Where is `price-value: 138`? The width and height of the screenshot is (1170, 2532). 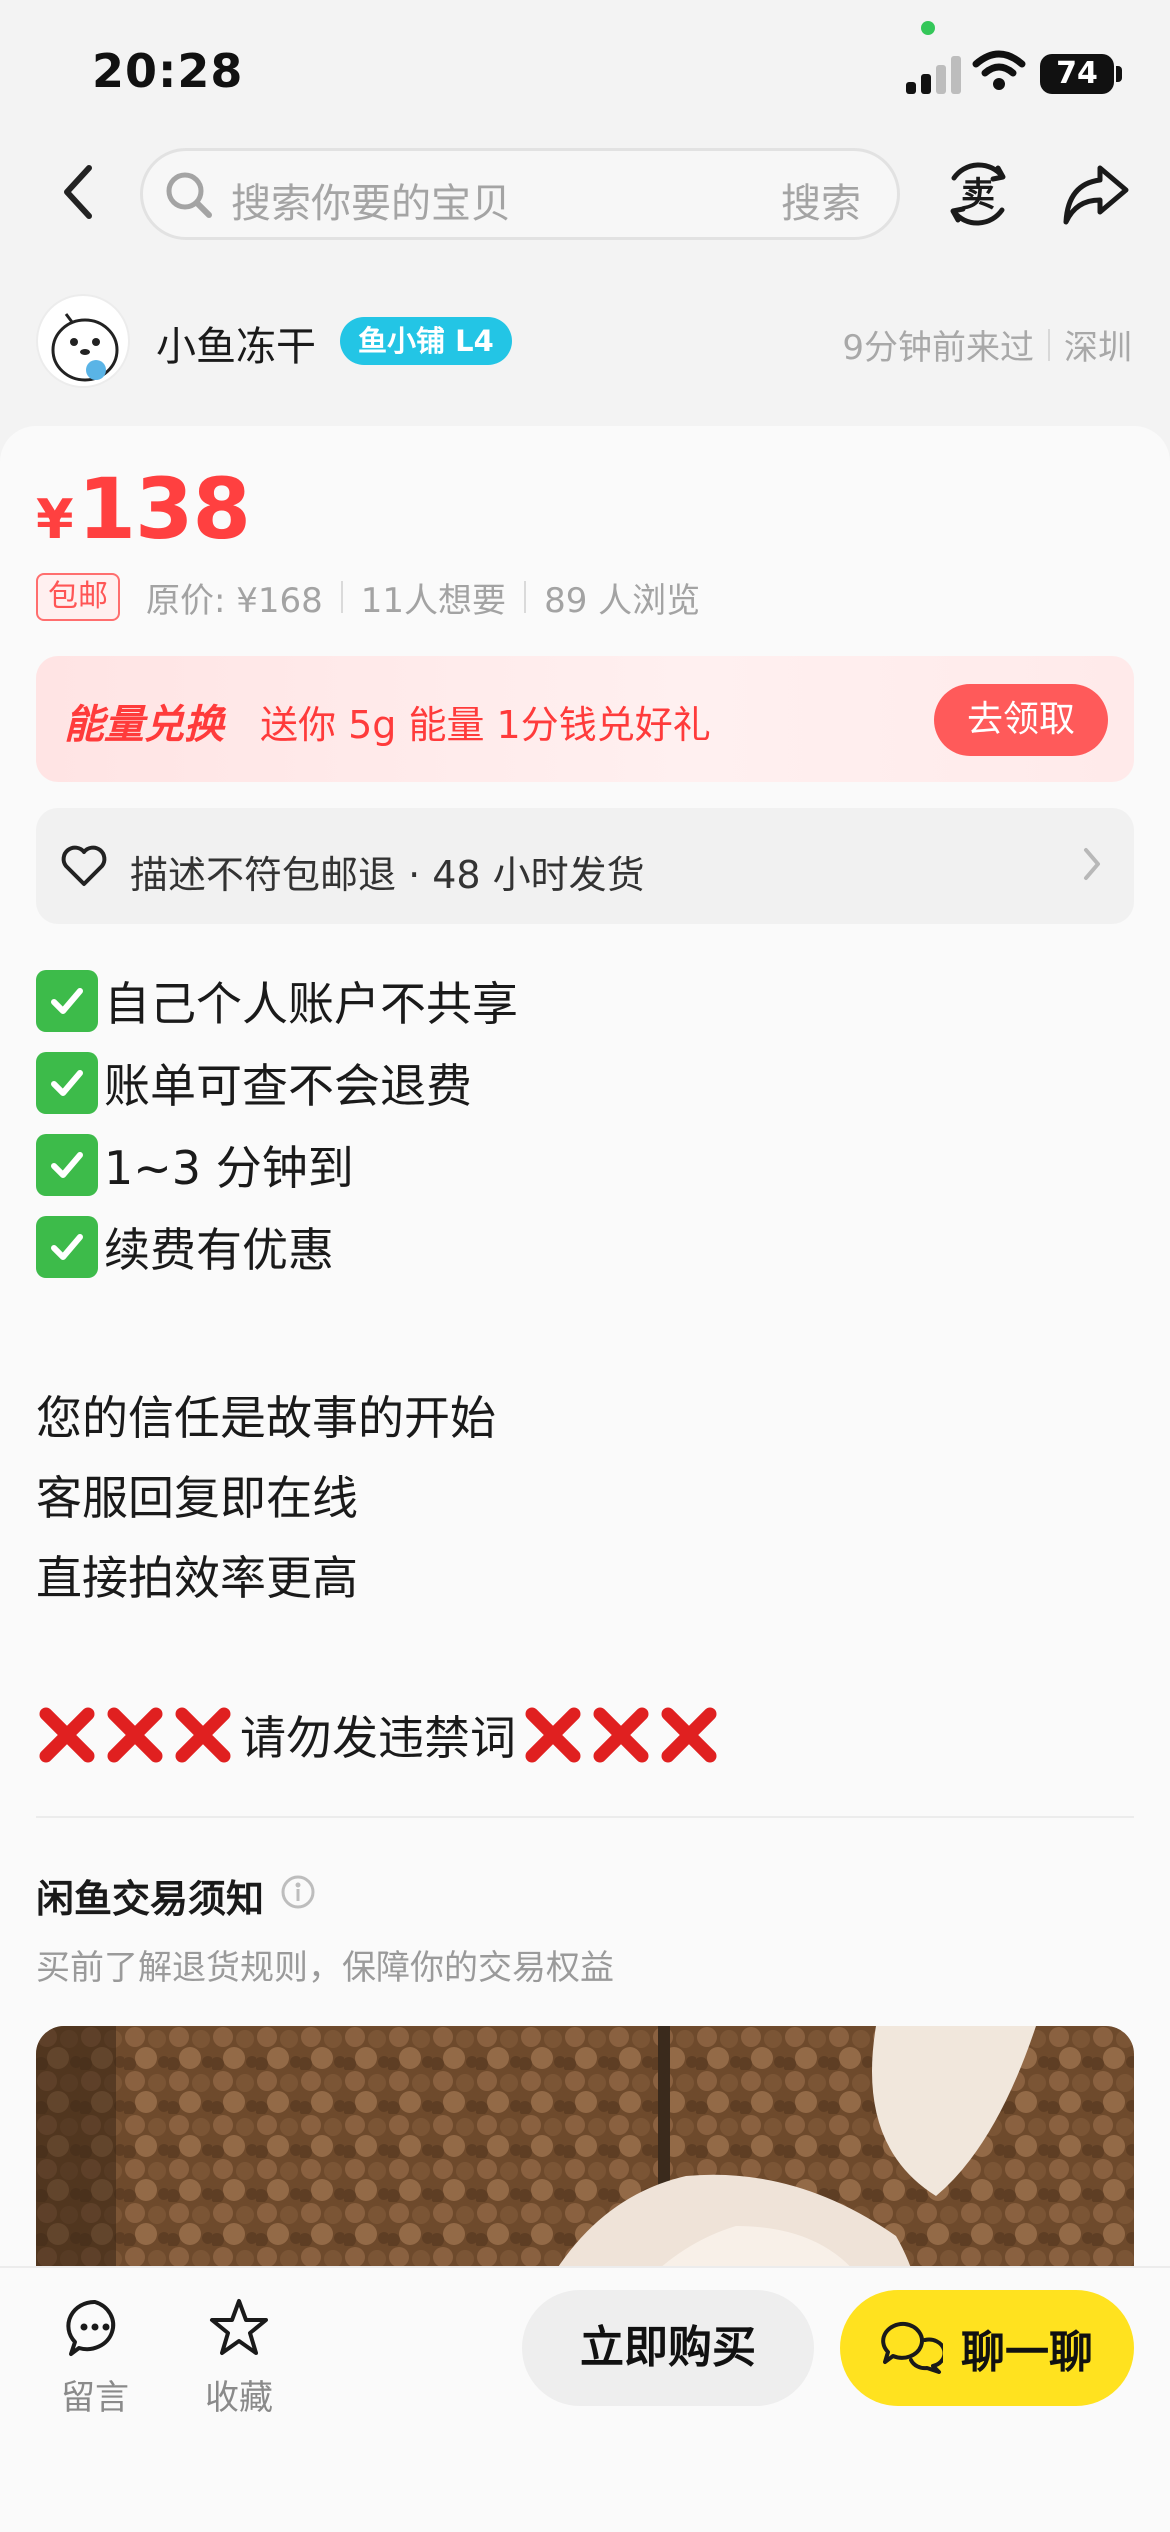 price-value: 138 is located at coordinates (164, 509).